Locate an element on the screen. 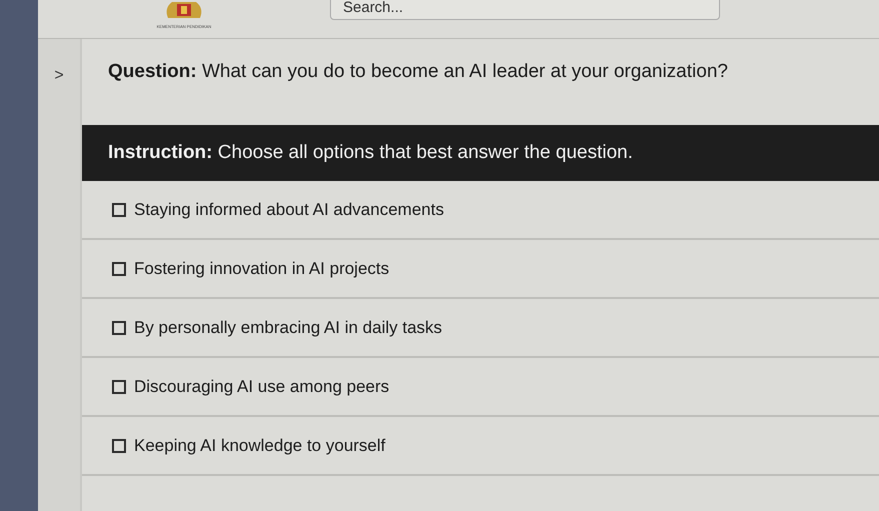  option-label: By personally embracing AI in daily tasks is located at coordinates (288, 328).